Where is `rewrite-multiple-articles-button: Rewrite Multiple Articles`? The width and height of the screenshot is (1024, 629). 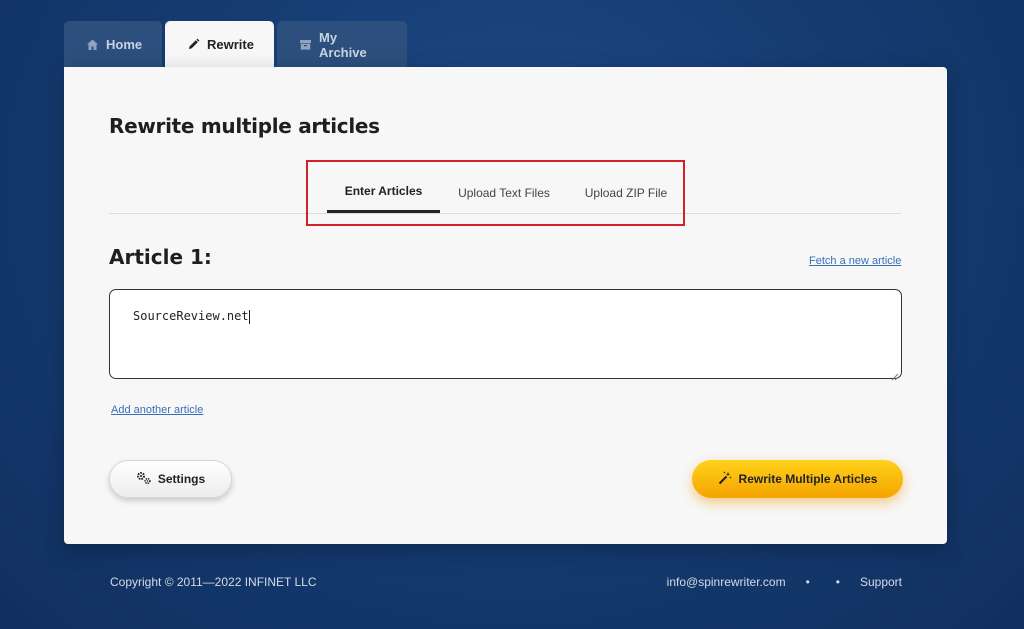 rewrite-multiple-articles-button: Rewrite Multiple Articles is located at coordinates (797, 479).